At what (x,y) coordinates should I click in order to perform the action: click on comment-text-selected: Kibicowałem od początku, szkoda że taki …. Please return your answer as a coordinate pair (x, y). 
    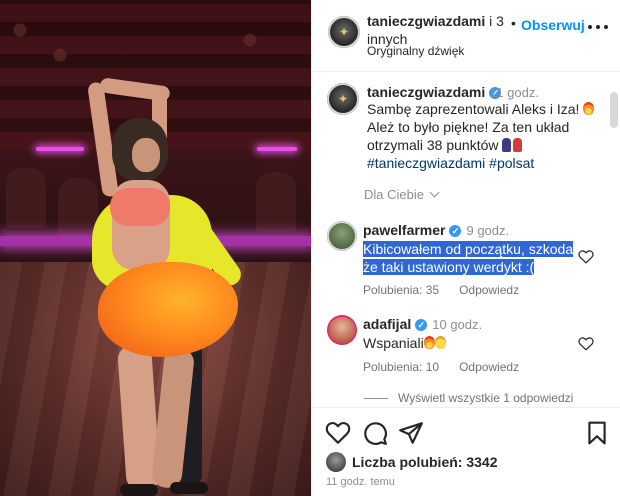
    Looking at the image, I should click on (468, 258).